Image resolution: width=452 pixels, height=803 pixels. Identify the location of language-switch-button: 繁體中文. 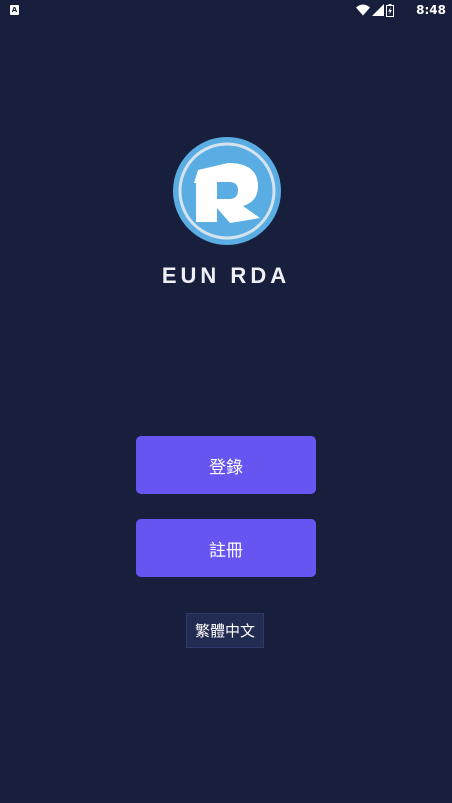
(225, 630).